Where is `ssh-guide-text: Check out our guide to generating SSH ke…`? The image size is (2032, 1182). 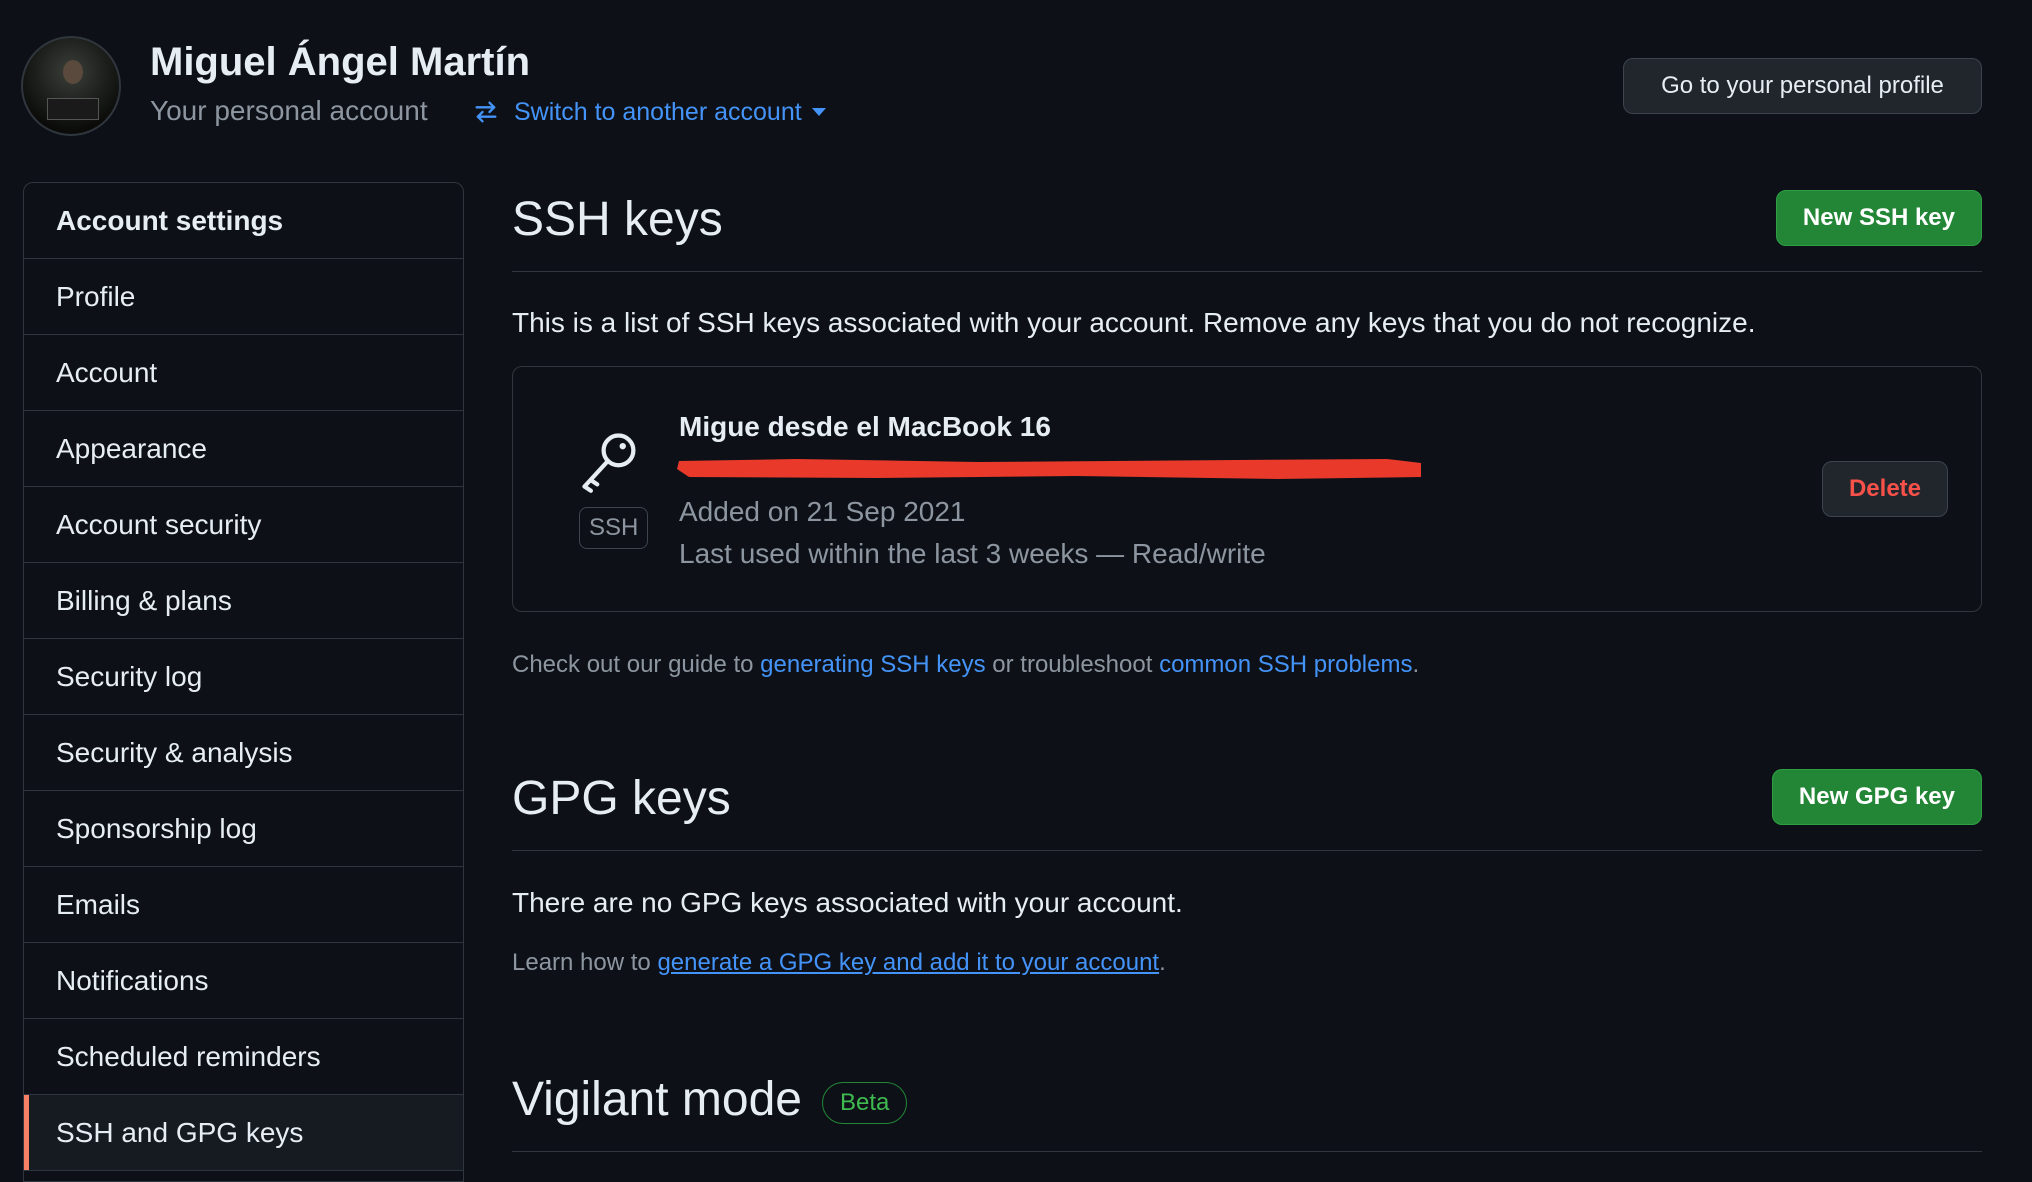
ssh-guide-text: Check out our guide to generating SSH ke… is located at coordinates (965, 665).